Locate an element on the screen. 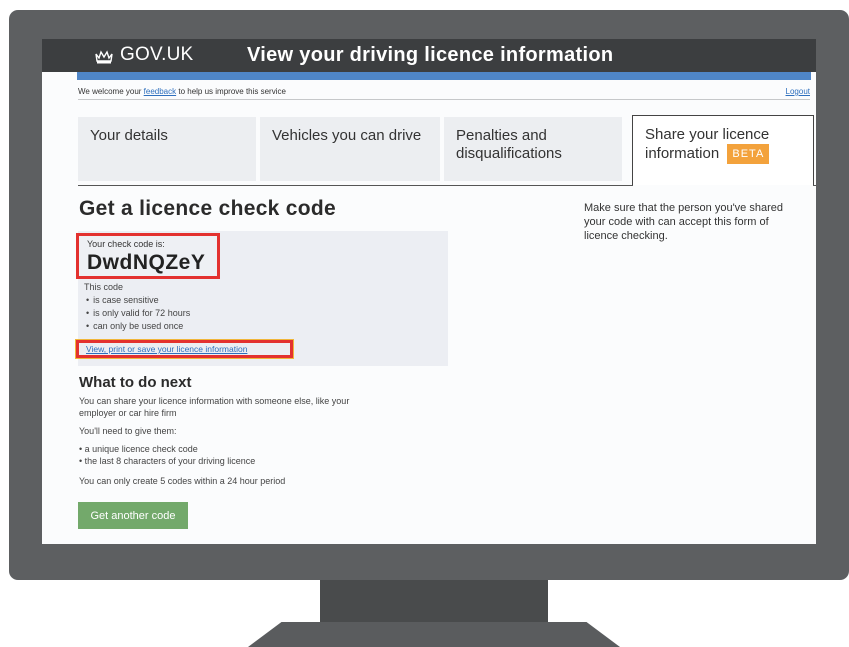 Image resolution: width=849 pixels, height=647 pixels. feedback-link: feedback is located at coordinates (160, 91).